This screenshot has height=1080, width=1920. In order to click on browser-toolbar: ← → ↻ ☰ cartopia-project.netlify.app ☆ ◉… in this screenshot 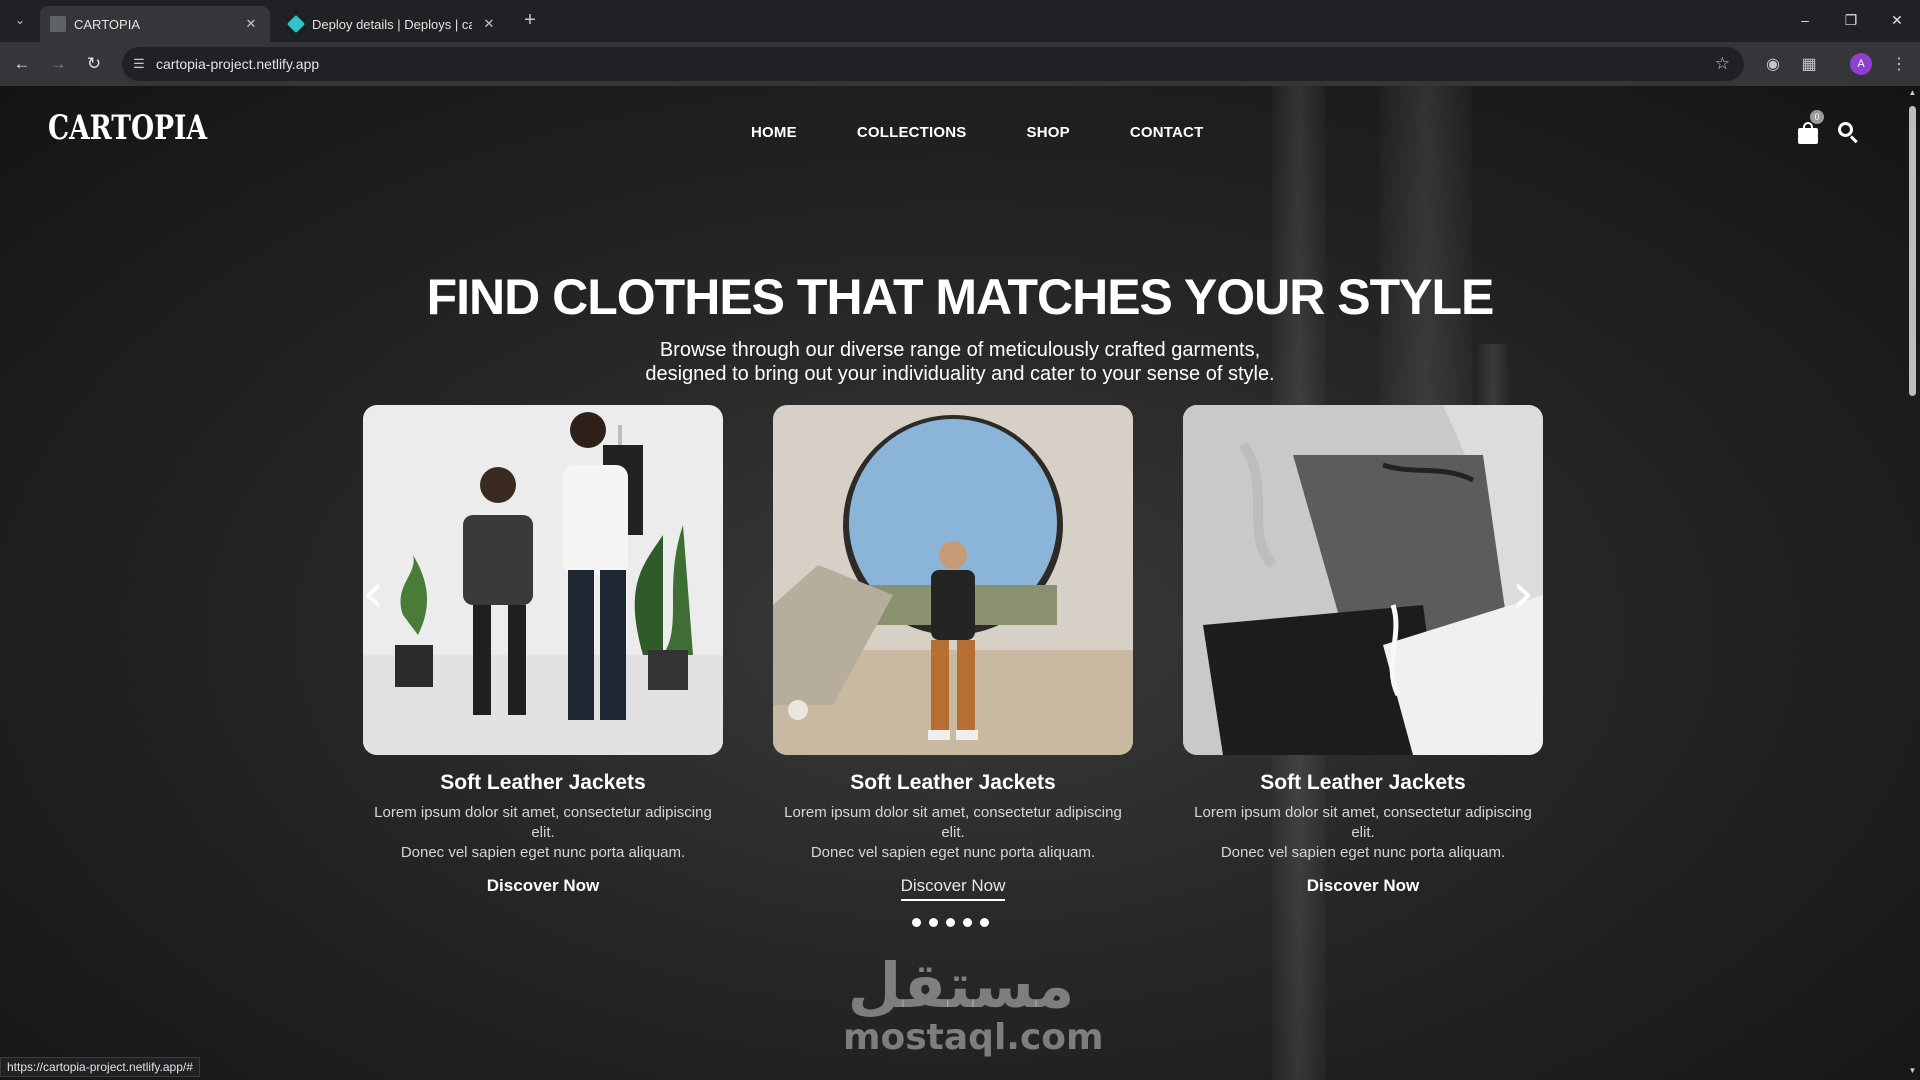, I will do `click(960, 64)`.